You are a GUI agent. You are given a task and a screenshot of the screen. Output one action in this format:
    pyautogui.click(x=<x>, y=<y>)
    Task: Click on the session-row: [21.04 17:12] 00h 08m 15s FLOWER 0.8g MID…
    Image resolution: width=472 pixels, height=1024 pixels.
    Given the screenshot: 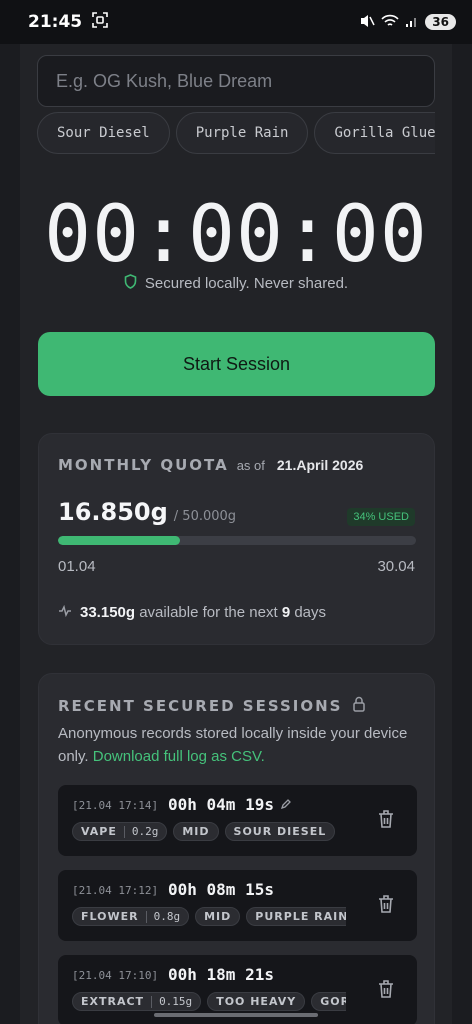 What is the action you would take?
    pyautogui.click(x=237, y=905)
    